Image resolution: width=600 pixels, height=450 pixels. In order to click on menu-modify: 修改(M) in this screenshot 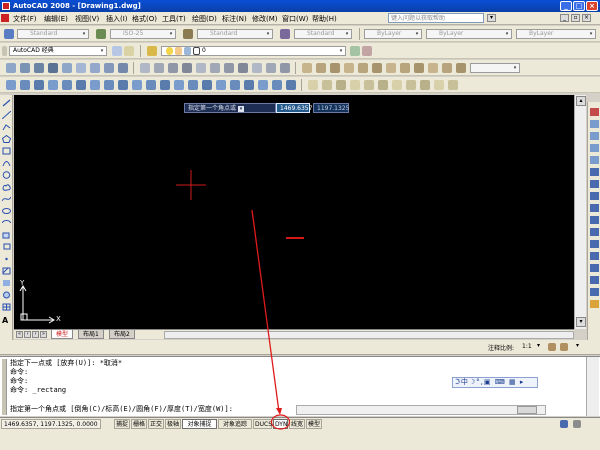, I will do `click(265, 19)`.